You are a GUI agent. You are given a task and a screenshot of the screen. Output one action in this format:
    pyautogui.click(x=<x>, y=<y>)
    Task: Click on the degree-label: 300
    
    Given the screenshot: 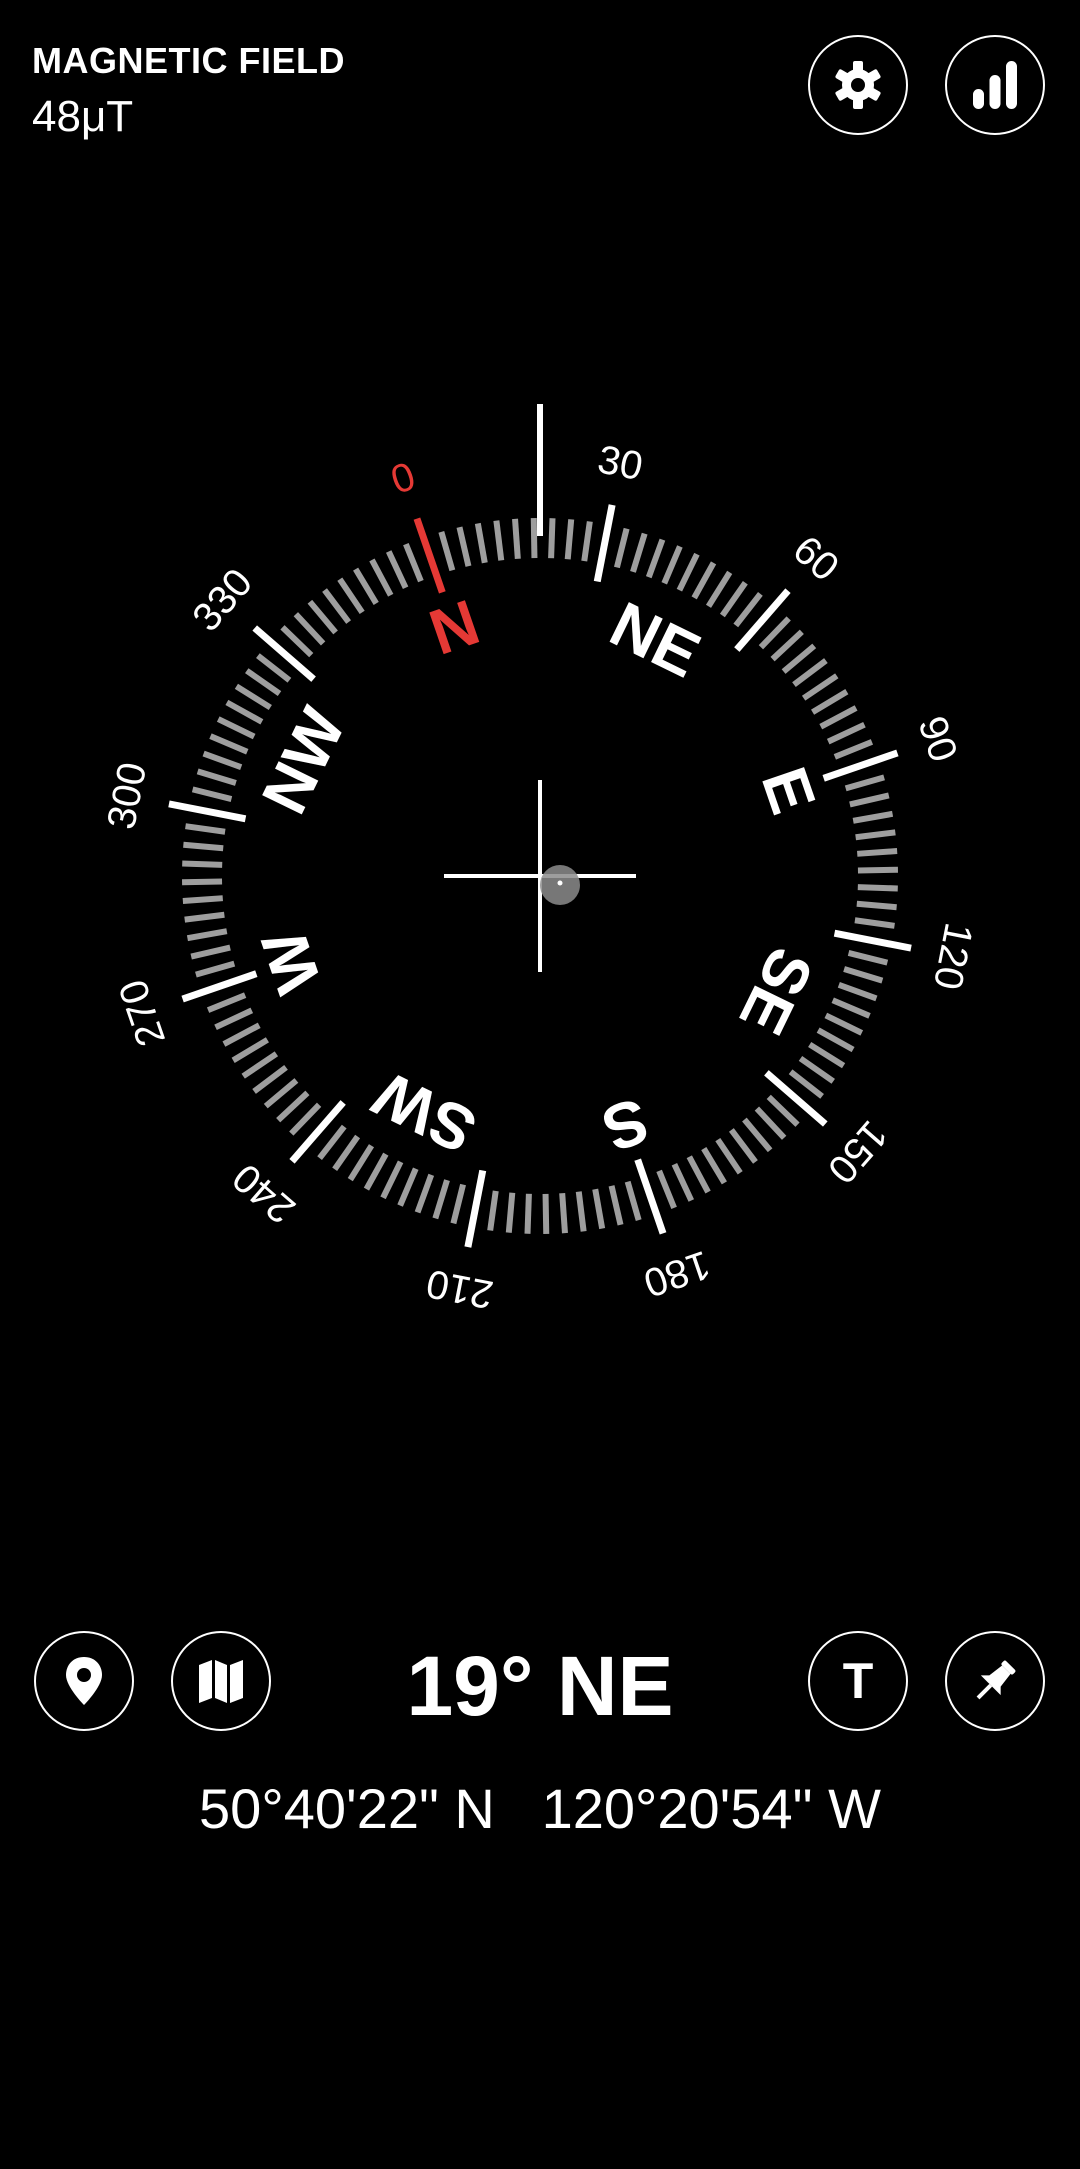 What is the action you would take?
    pyautogui.click(x=127, y=796)
    